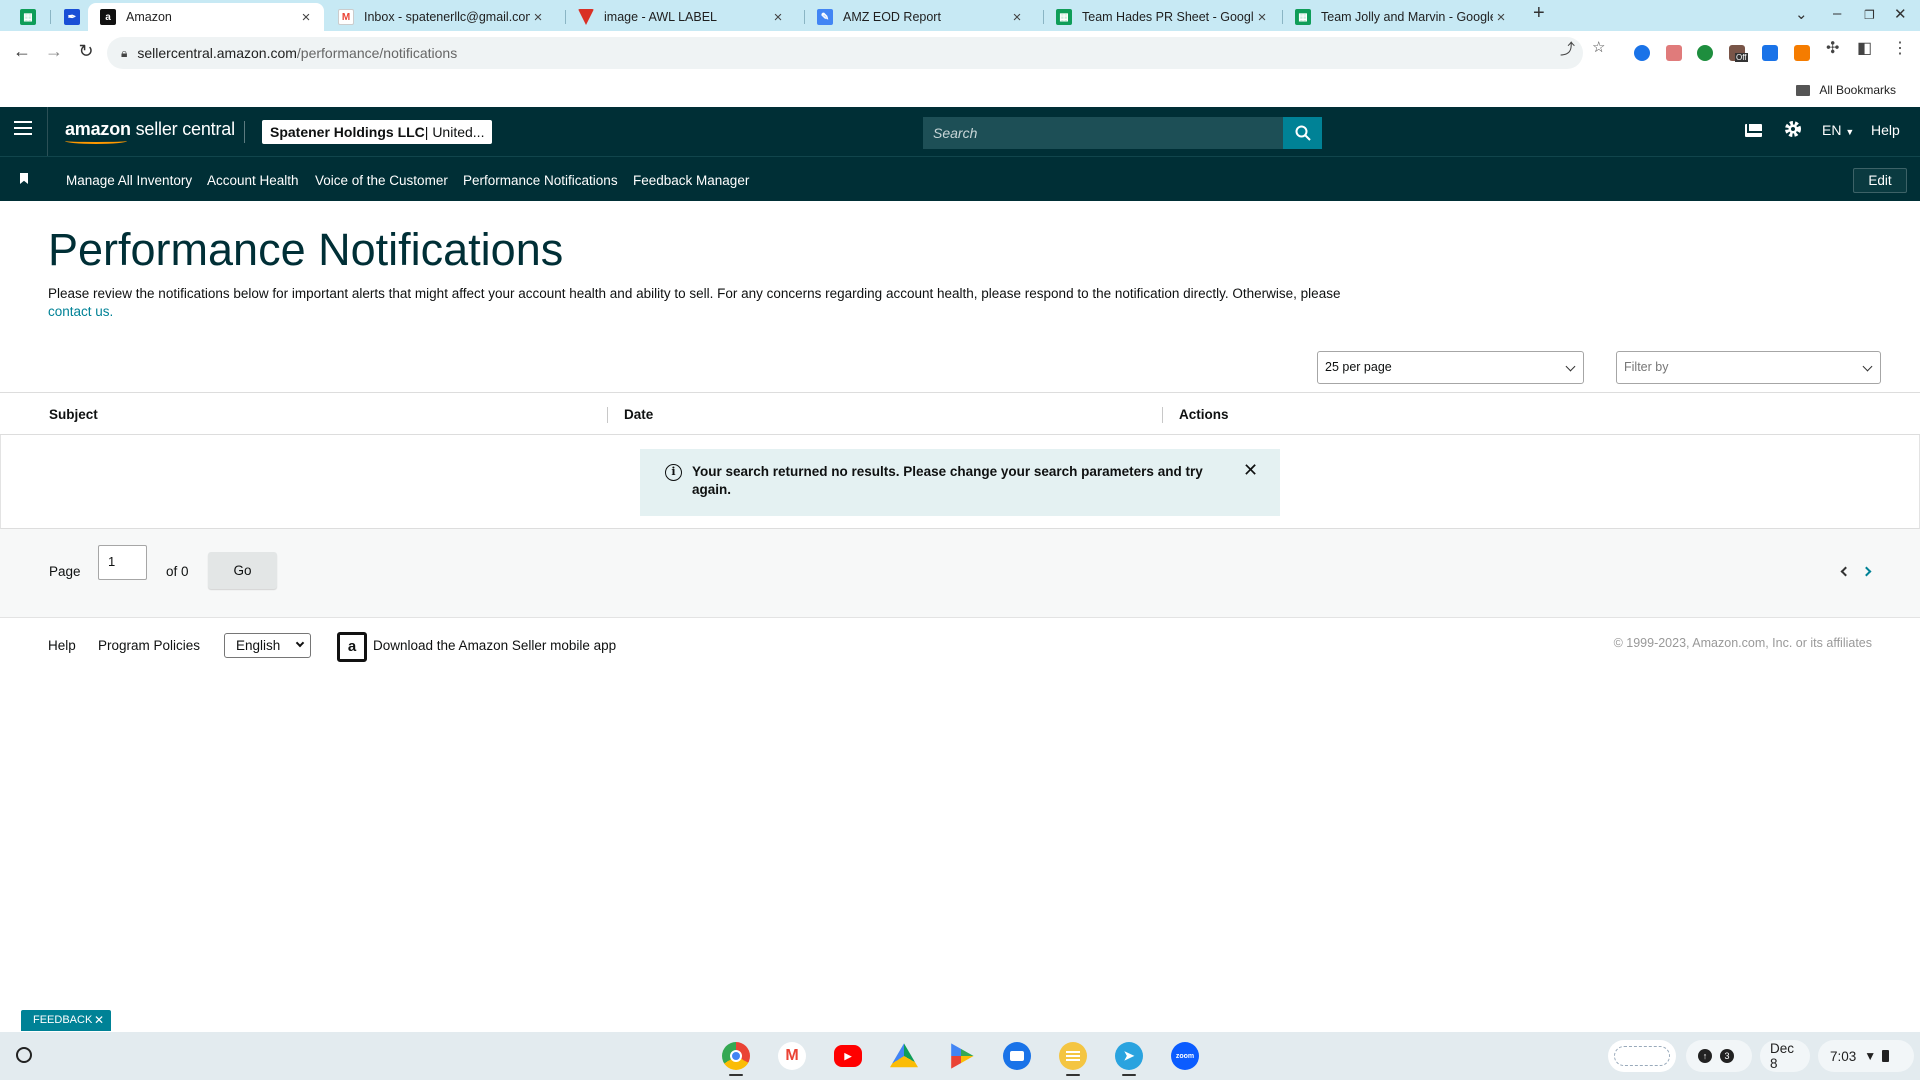  I want to click on download-app-link: Download the Amazon Seller mobile app, so click(494, 645).